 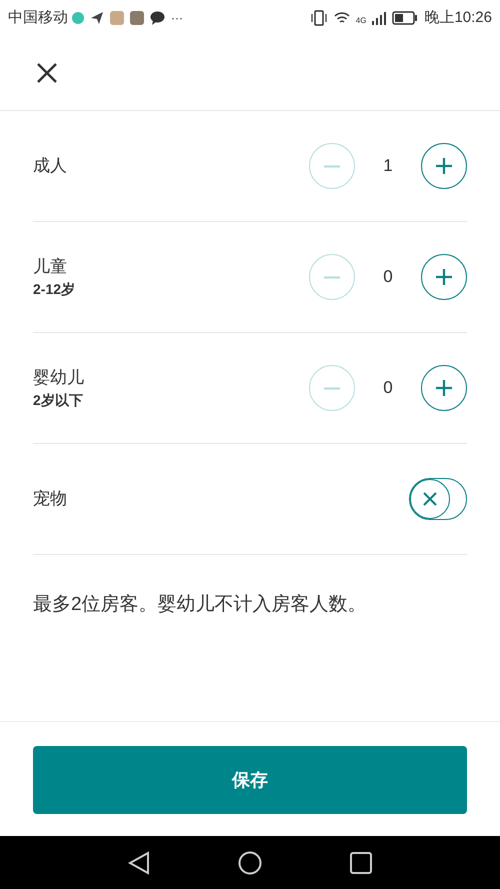 I want to click on recents-icon, so click(x=361, y=863).